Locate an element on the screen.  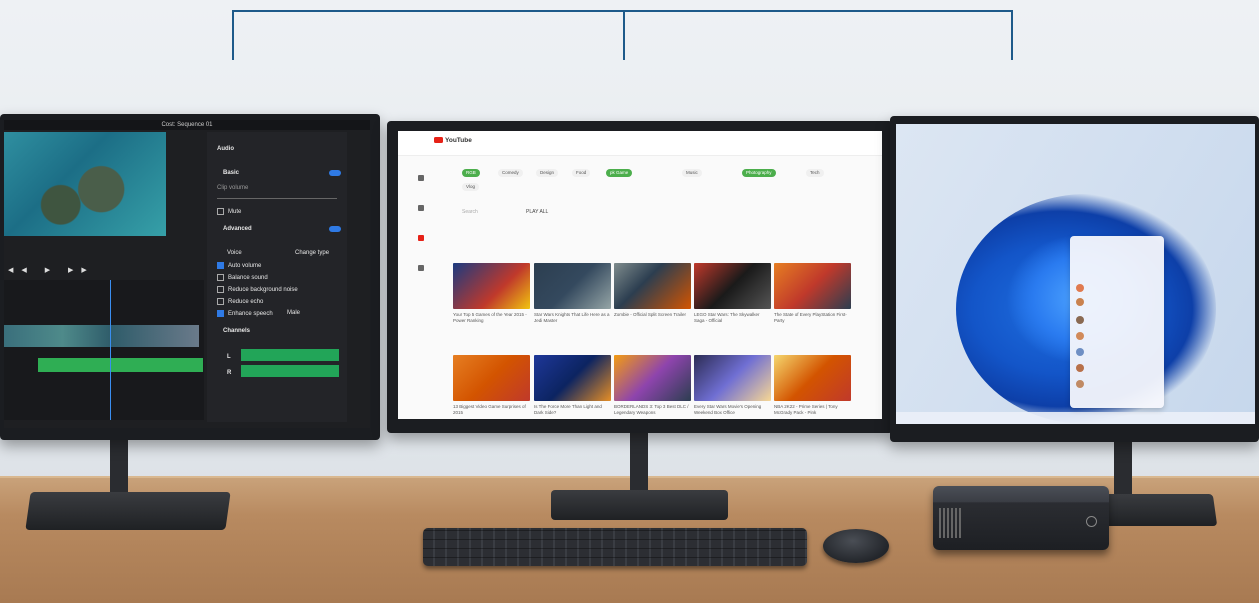
chip-tech: Tech is located at coordinates (815, 173).